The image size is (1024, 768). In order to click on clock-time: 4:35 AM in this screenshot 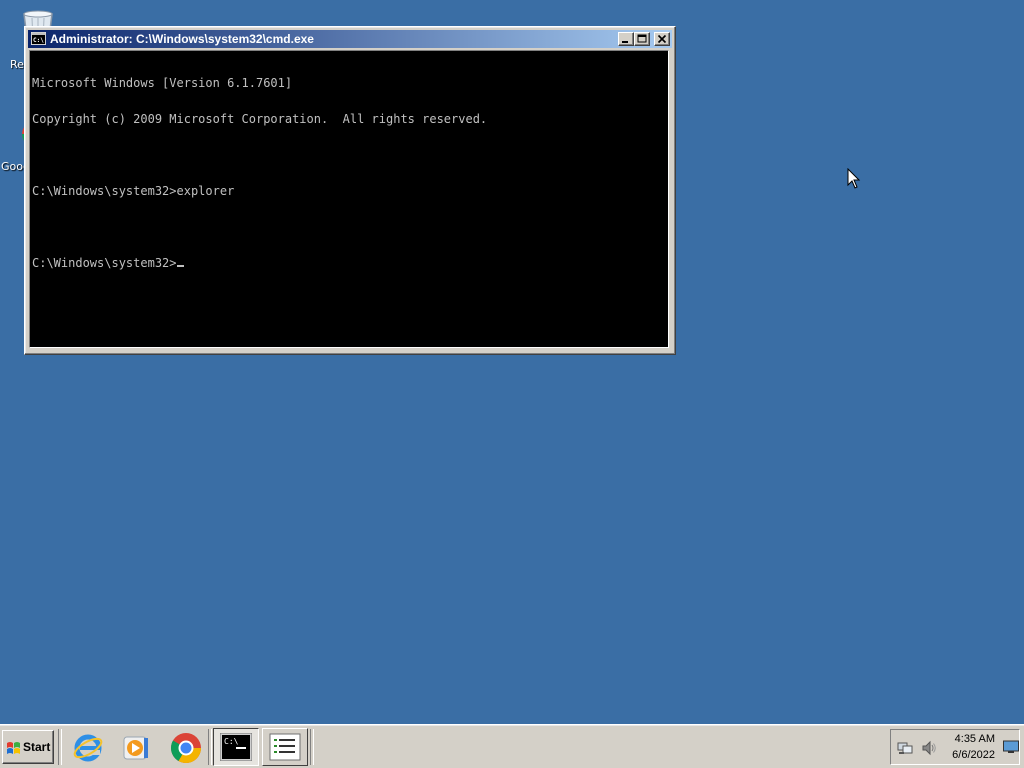, I will do `click(975, 739)`.